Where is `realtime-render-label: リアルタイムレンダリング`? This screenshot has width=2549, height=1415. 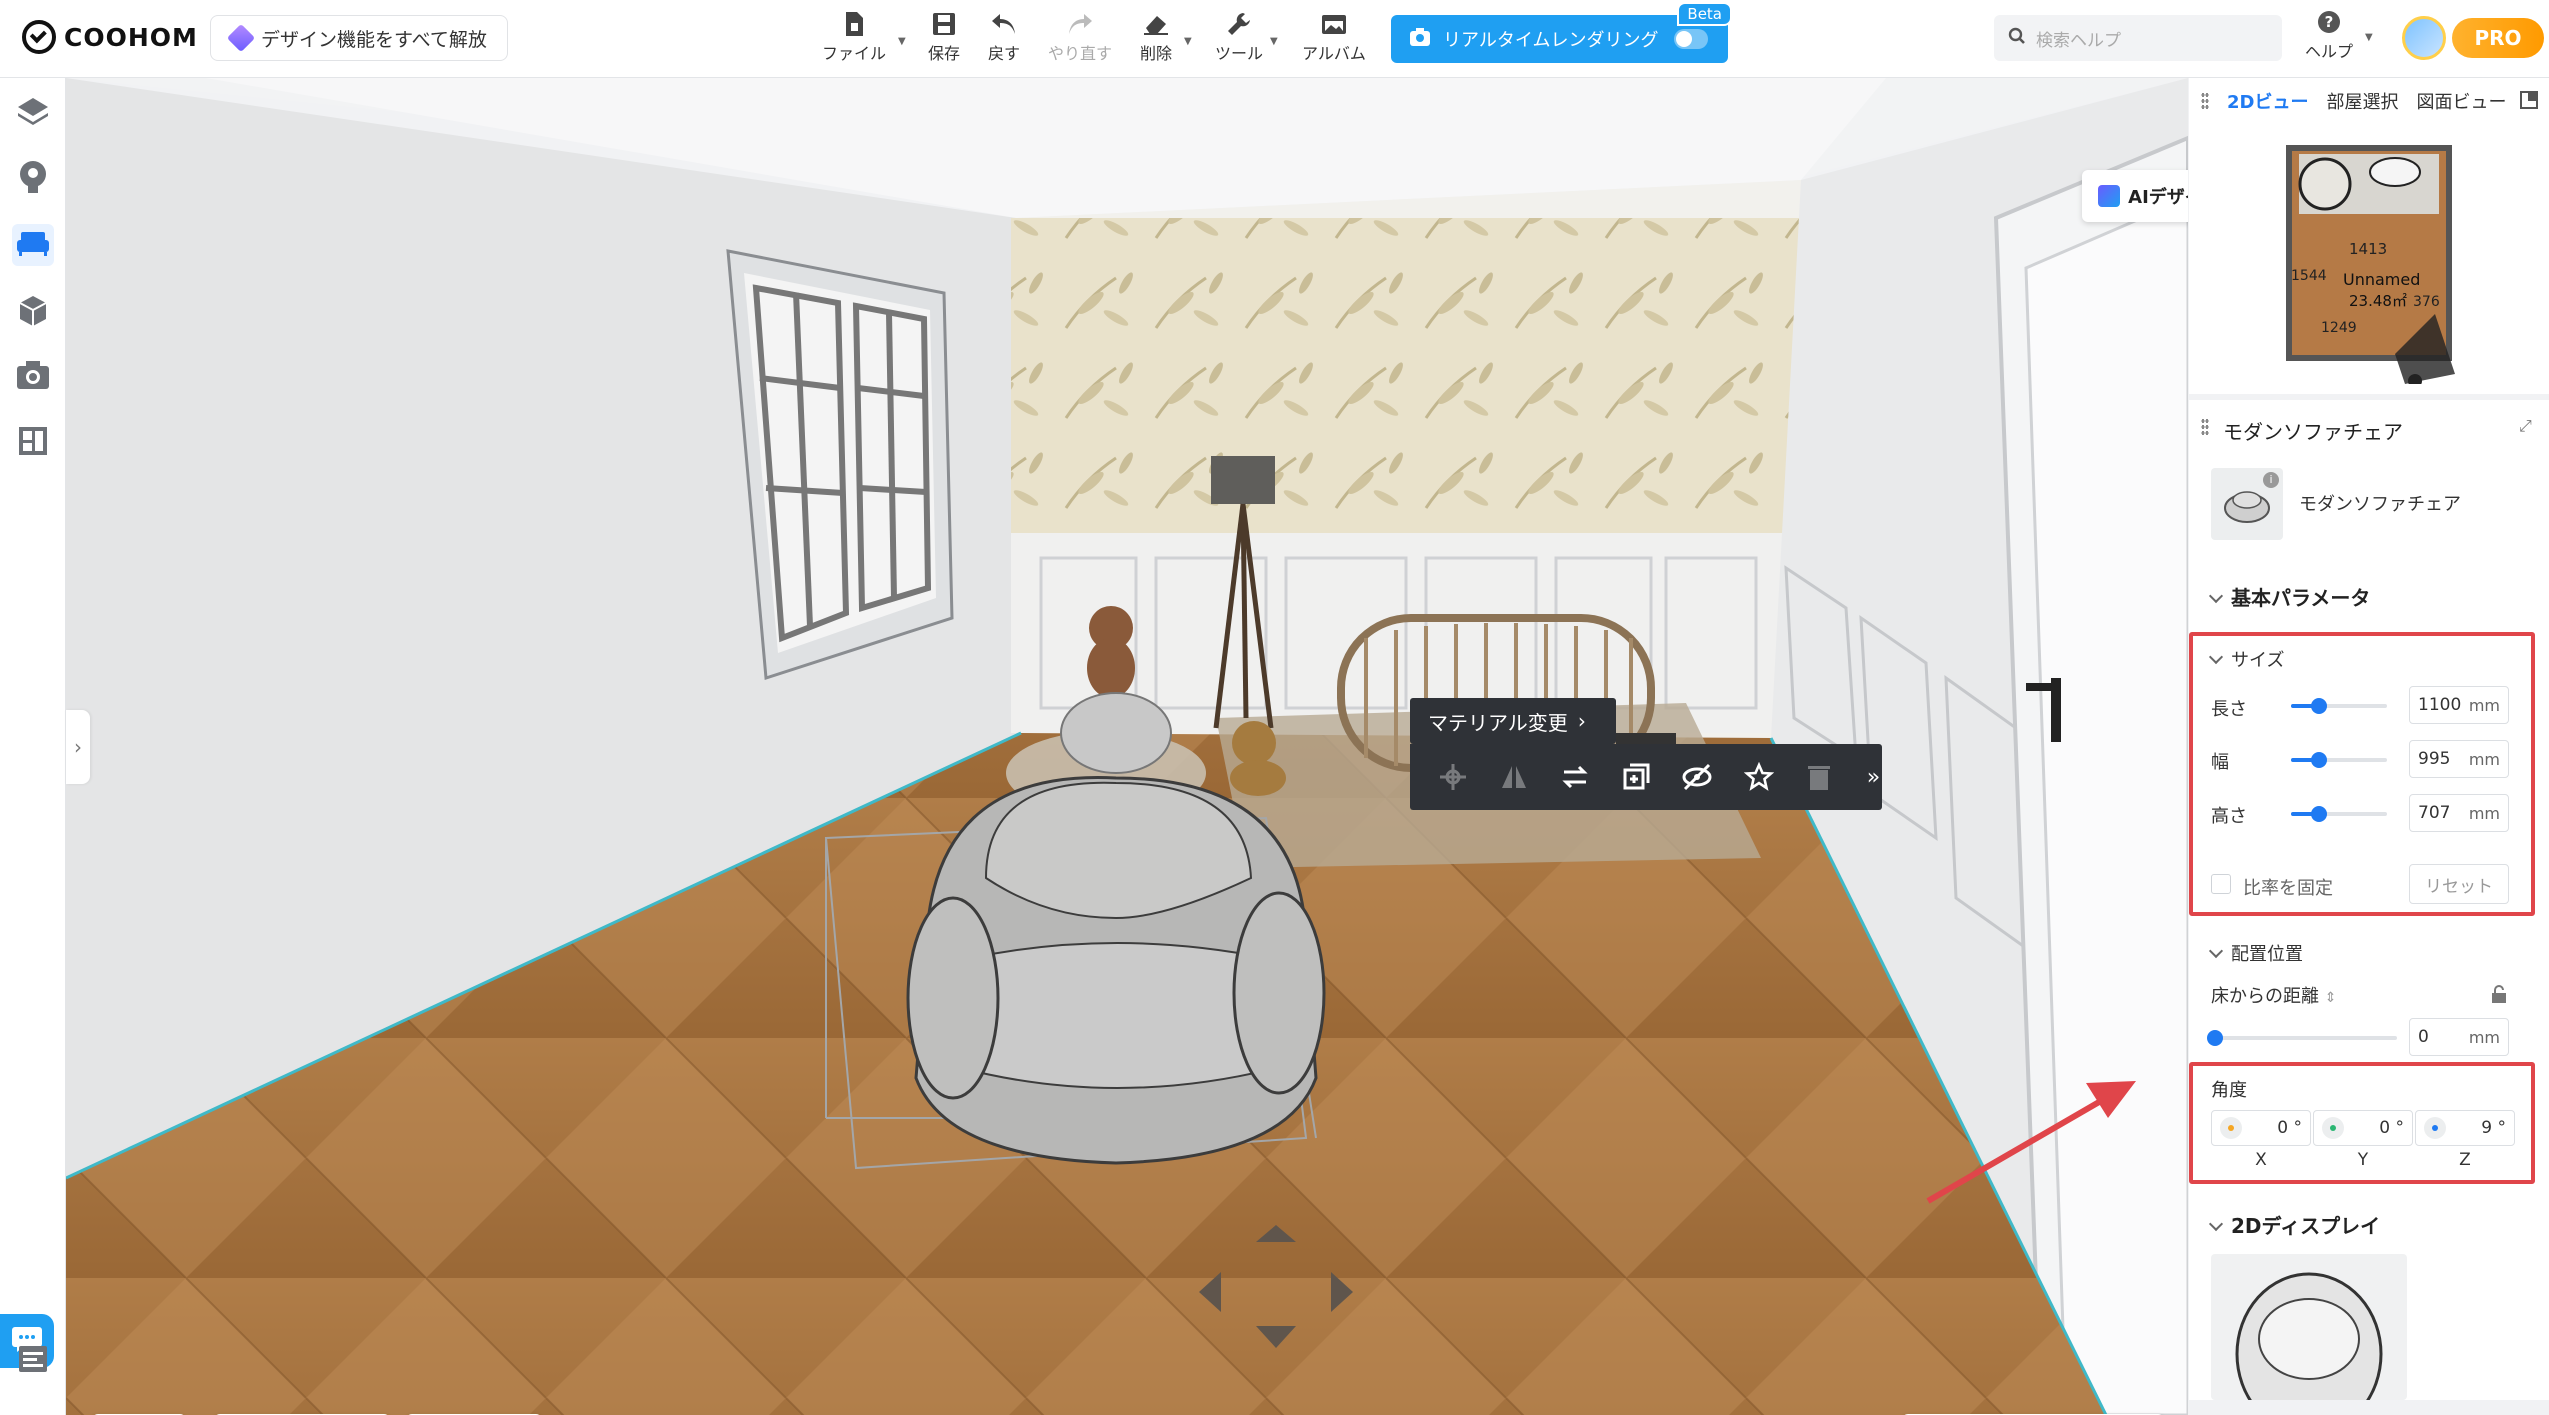 realtime-render-label: リアルタイムレンダリング is located at coordinates (1551, 40).